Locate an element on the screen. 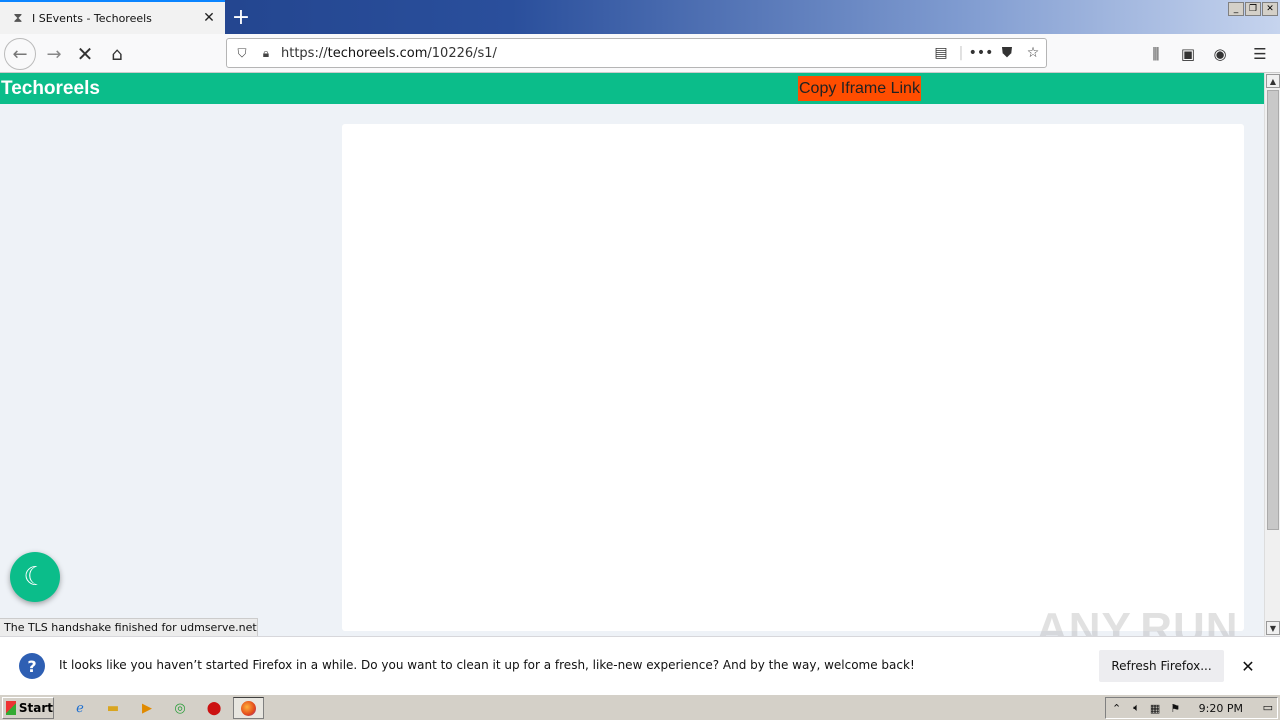  media-player-icon: ▶ is located at coordinates (147, 708).